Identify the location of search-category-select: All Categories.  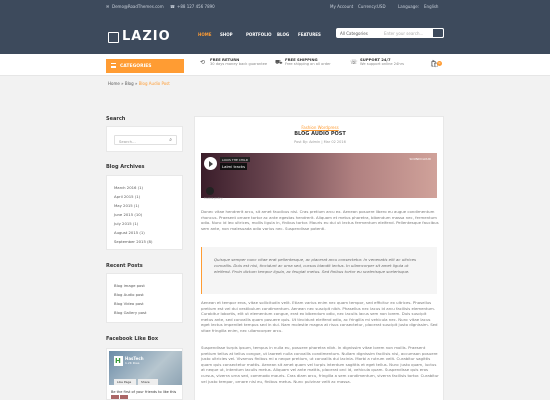
(354, 33).